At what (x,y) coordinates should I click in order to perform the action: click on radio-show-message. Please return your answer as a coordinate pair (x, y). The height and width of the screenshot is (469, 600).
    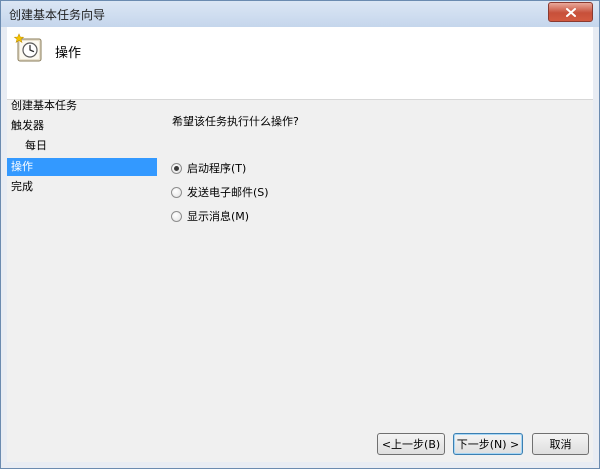
    Looking at the image, I should click on (176, 216).